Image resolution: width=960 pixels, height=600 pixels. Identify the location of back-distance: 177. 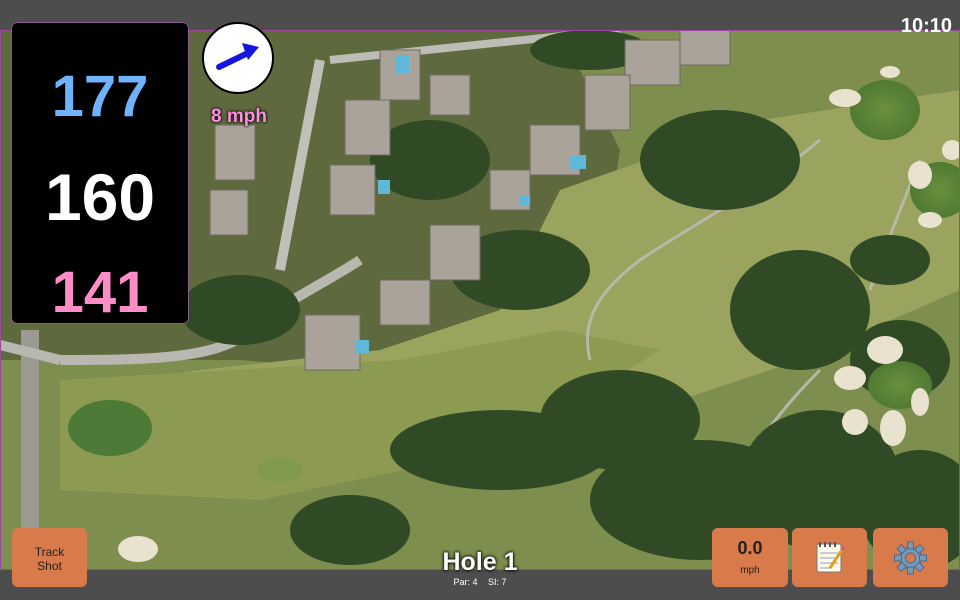
(100, 96).